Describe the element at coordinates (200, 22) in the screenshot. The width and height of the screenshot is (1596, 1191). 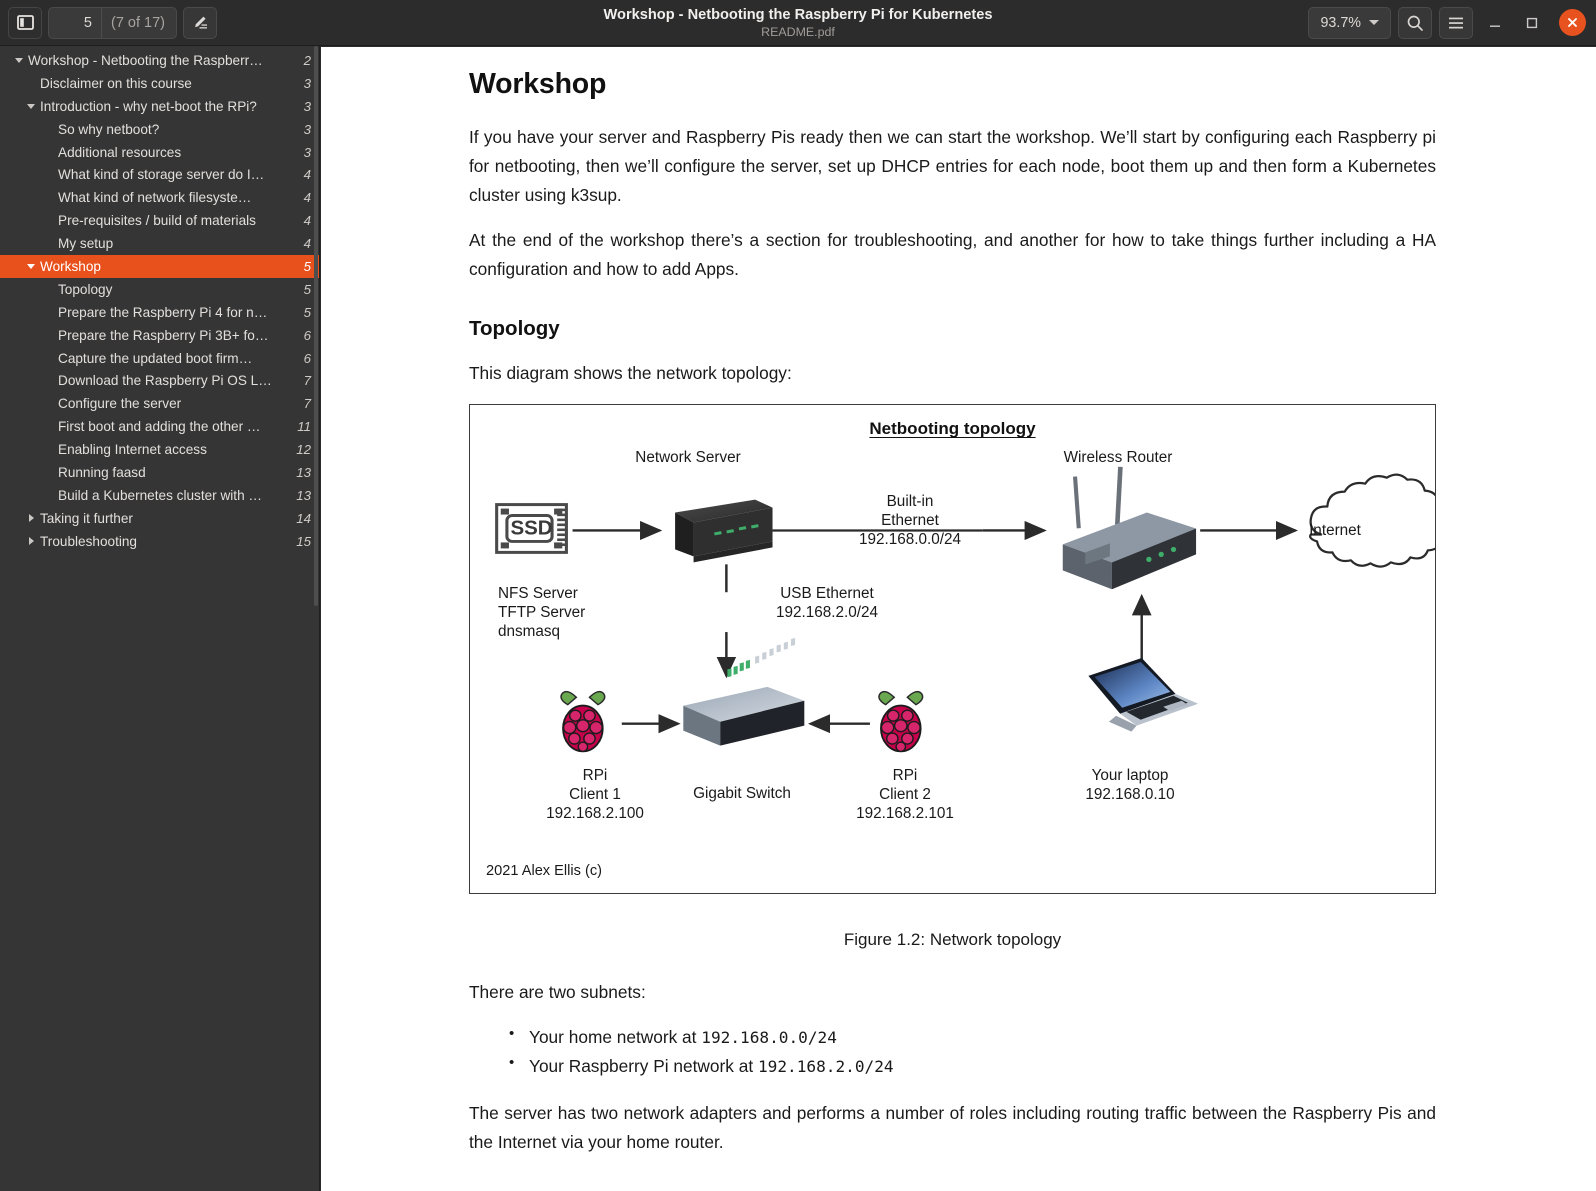
I see `annotate-button` at that location.